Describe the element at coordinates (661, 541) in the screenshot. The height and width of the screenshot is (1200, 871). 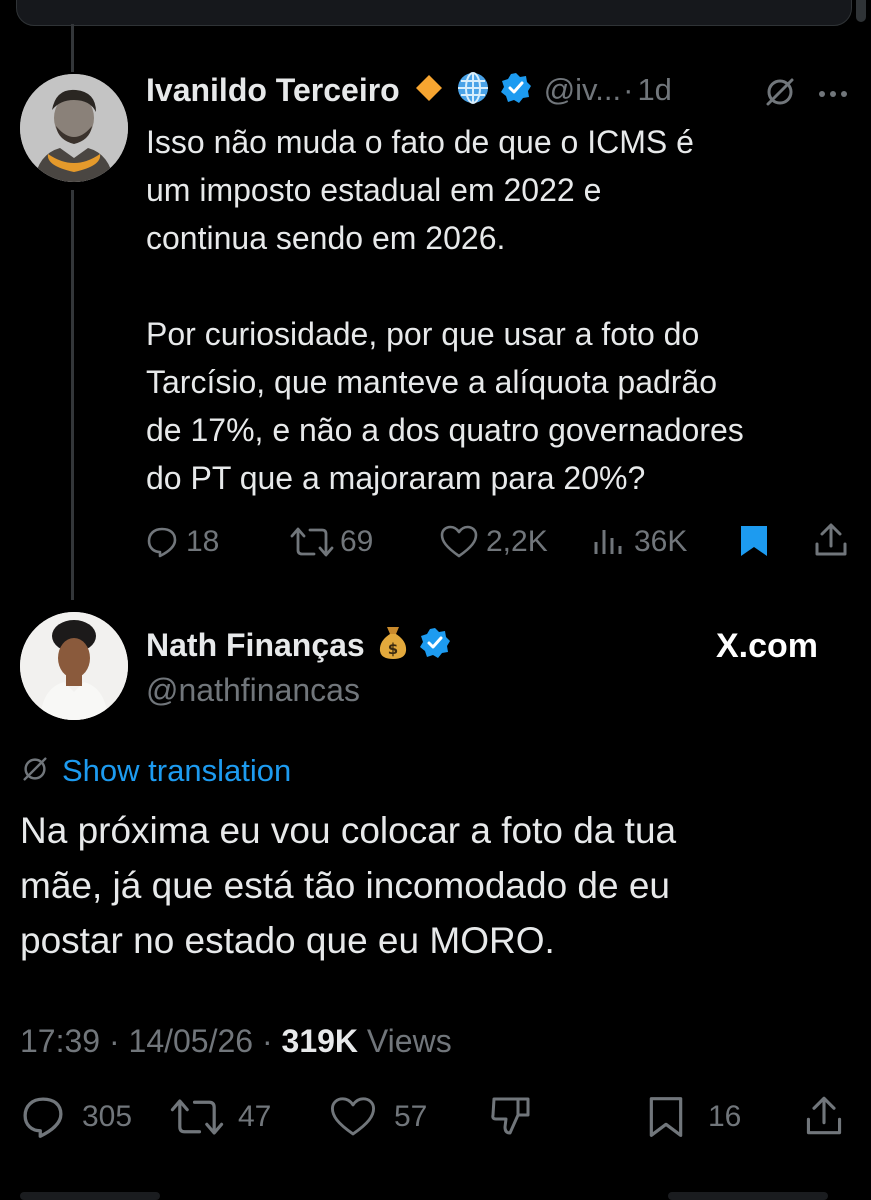
I see `views-count: 36K` at that location.